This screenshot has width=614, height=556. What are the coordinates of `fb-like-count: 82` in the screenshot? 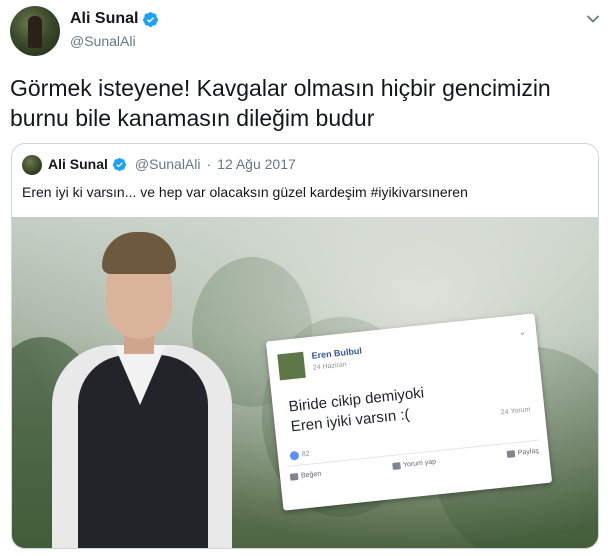 It's located at (306, 454).